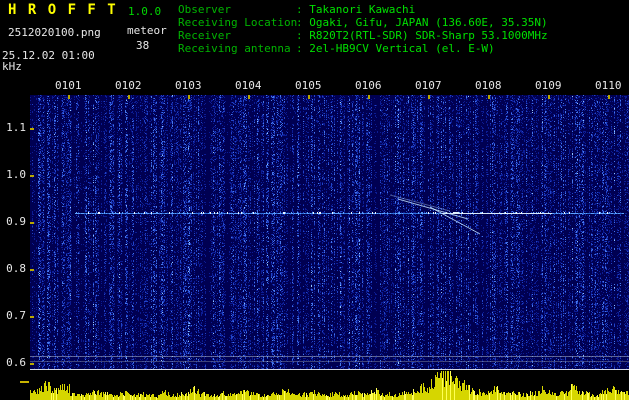 This screenshot has height=400, width=629. Describe the element at coordinates (204, 9) in the screenshot. I see `info-label: Observer` at that location.